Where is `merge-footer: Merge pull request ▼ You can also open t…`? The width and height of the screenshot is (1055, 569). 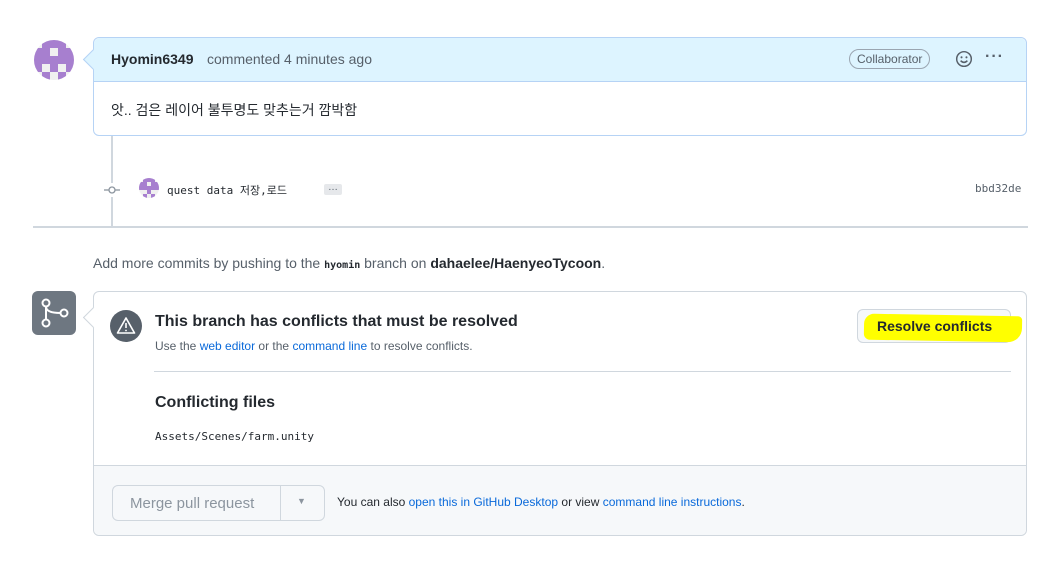
merge-footer: Merge pull request ▼ You can also open t… is located at coordinates (560, 500).